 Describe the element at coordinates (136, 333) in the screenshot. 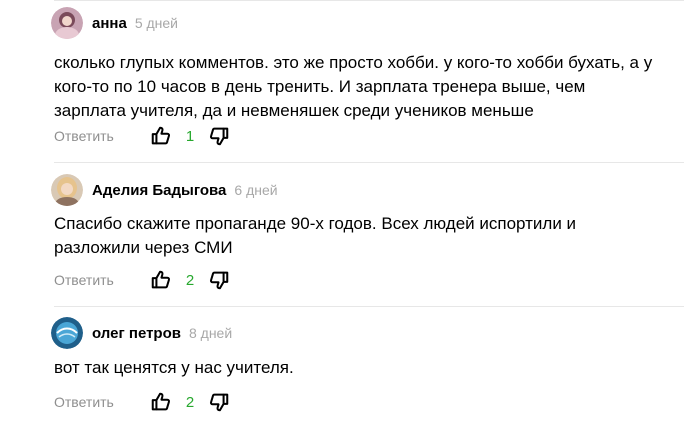

I see `author-name: олег петров` at that location.